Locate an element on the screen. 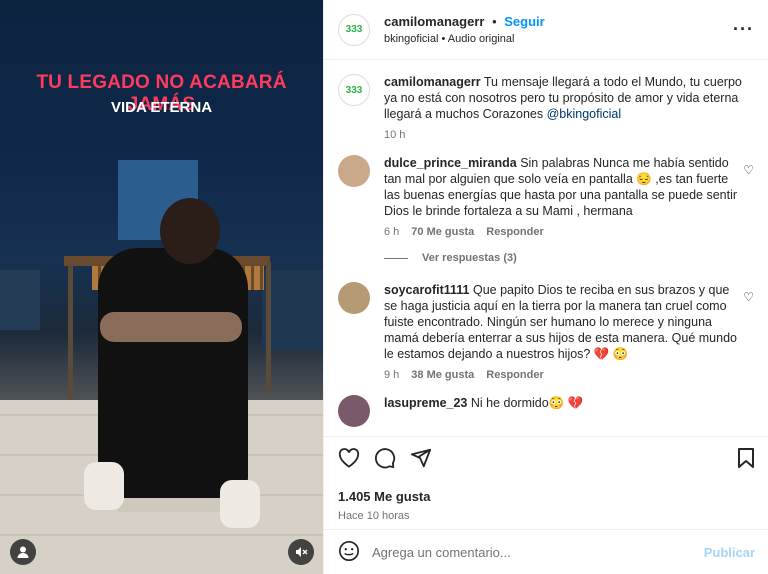  user-tag-icon is located at coordinates (23, 552).